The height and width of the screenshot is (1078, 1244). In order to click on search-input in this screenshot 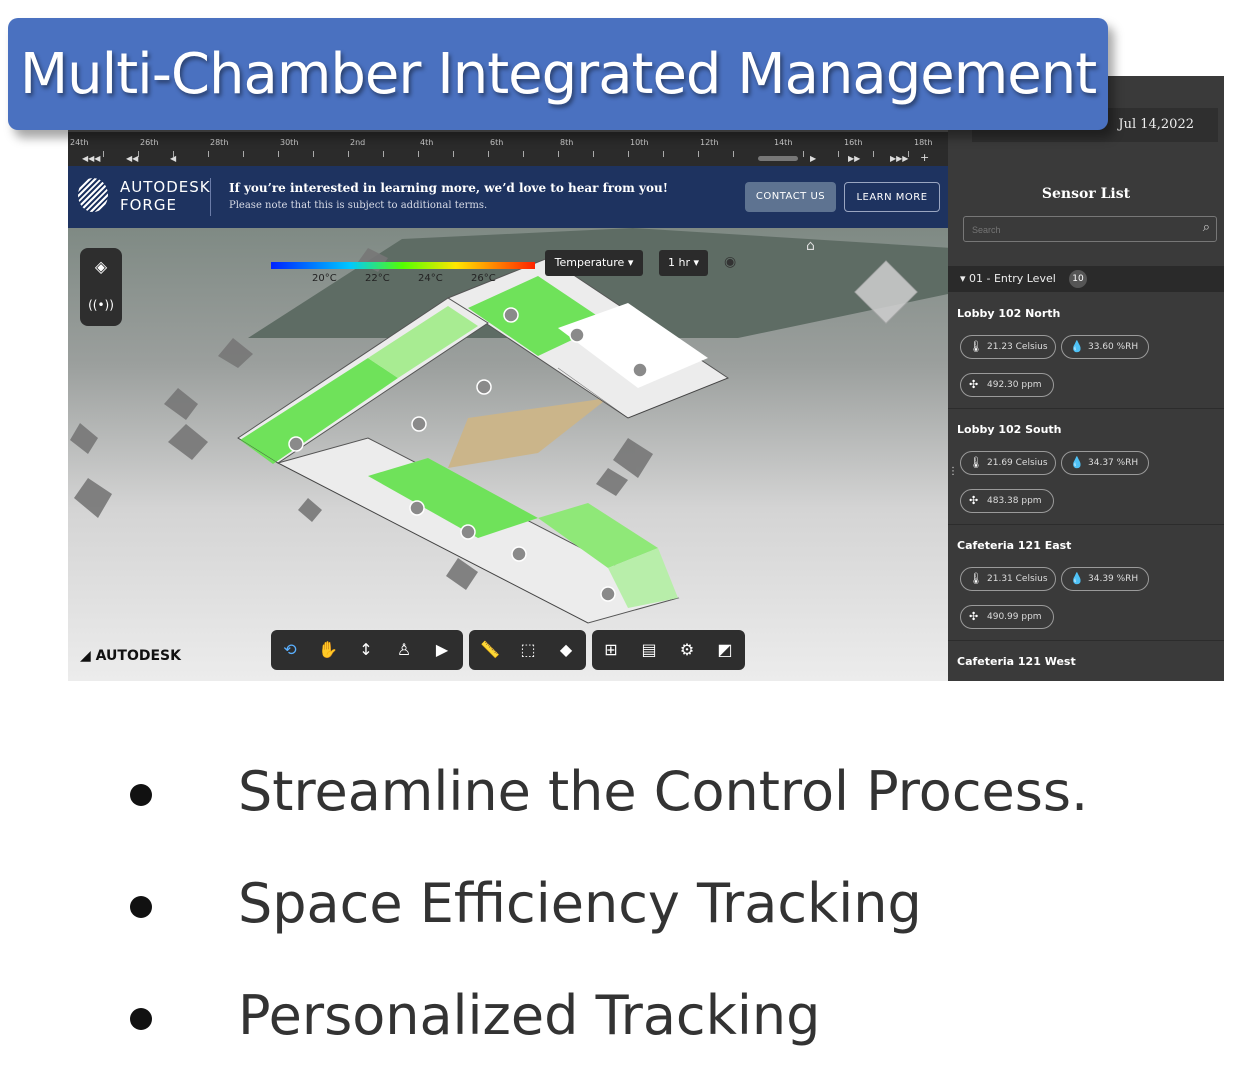, I will do `click(1072, 230)`.